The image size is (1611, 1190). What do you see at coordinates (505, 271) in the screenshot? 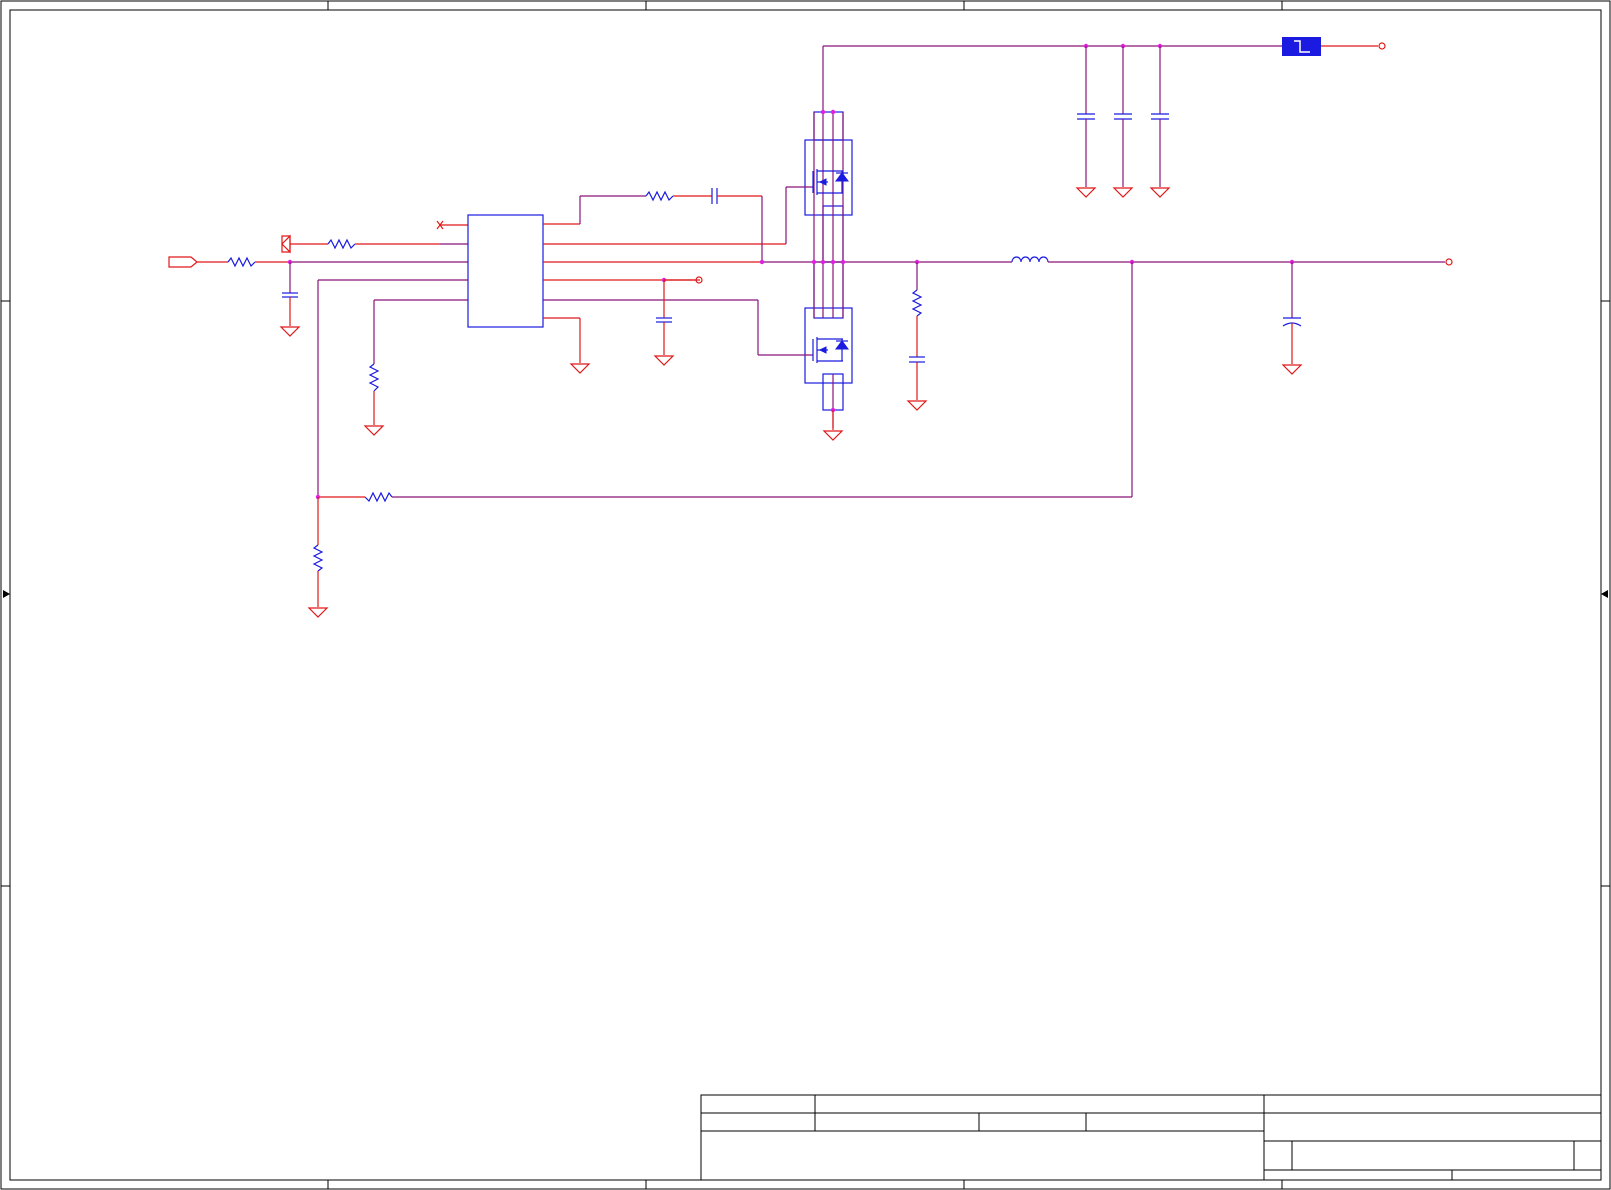
I see `controller-ic` at bounding box center [505, 271].